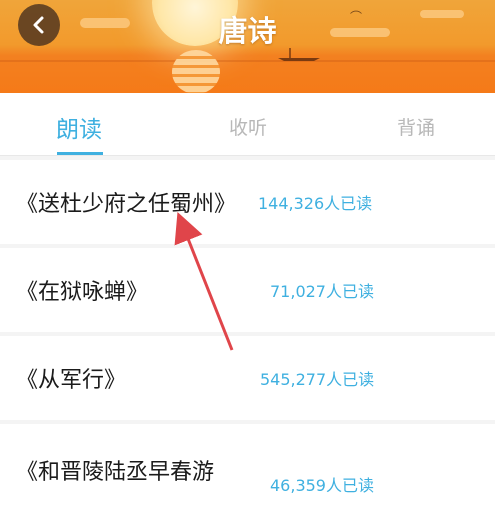 The image size is (495, 508). What do you see at coordinates (79, 127) in the screenshot?
I see `tab-read-aloud: 朗读` at bounding box center [79, 127].